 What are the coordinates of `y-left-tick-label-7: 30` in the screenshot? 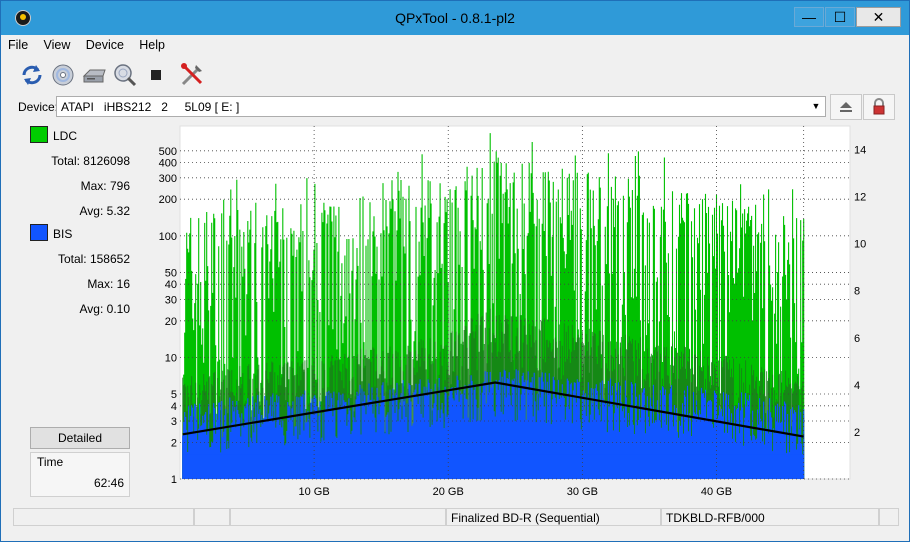 It's located at (171, 300).